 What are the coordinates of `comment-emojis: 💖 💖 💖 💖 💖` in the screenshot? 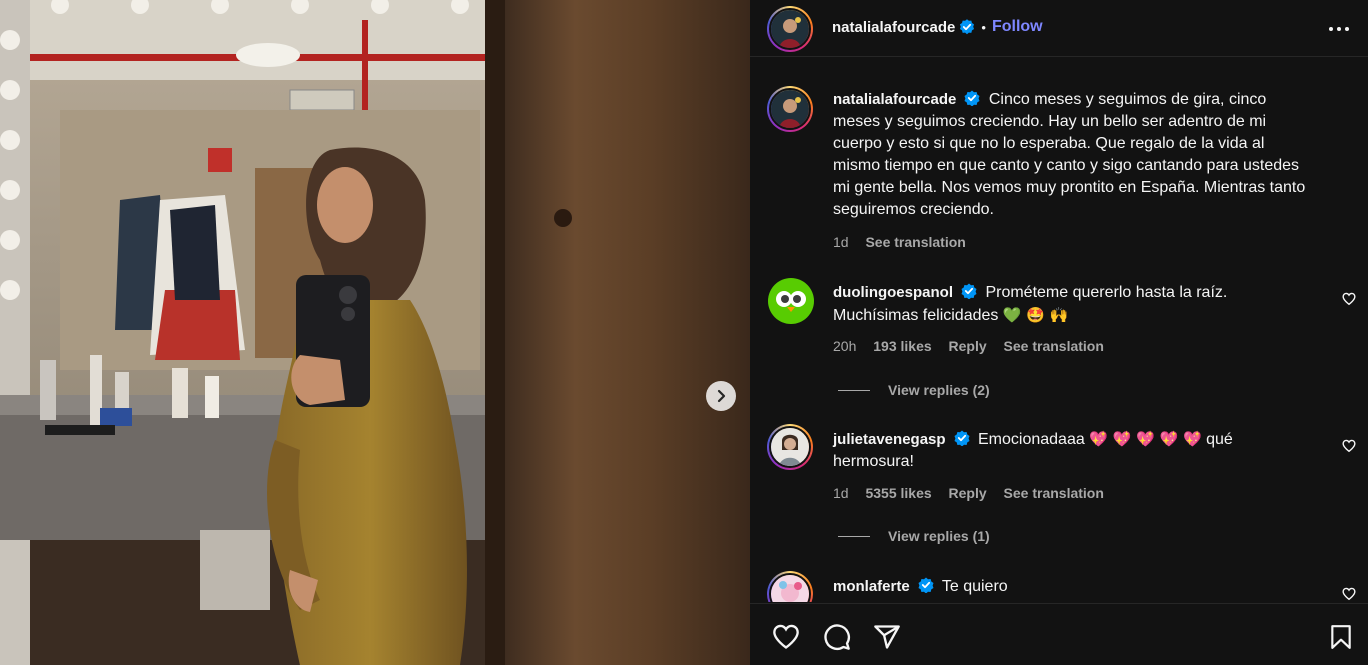 It's located at (1145, 439).